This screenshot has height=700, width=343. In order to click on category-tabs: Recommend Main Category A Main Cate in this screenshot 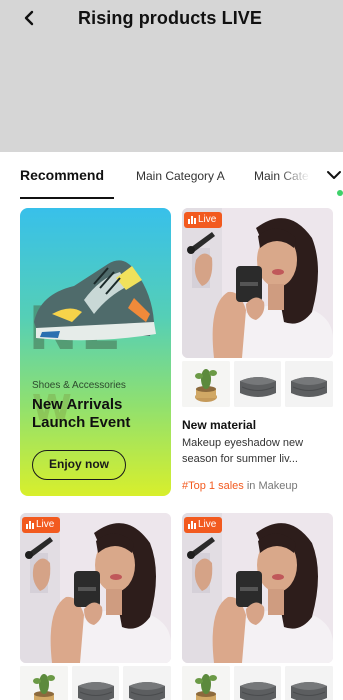, I will do `click(171, 177)`.